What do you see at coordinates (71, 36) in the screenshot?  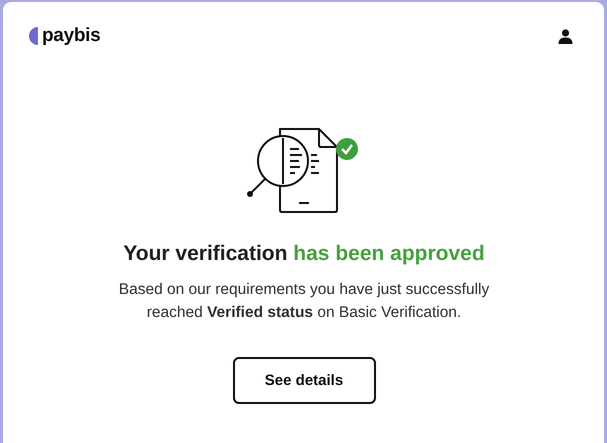 I see `logo-text: paybis` at bounding box center [71, 36].